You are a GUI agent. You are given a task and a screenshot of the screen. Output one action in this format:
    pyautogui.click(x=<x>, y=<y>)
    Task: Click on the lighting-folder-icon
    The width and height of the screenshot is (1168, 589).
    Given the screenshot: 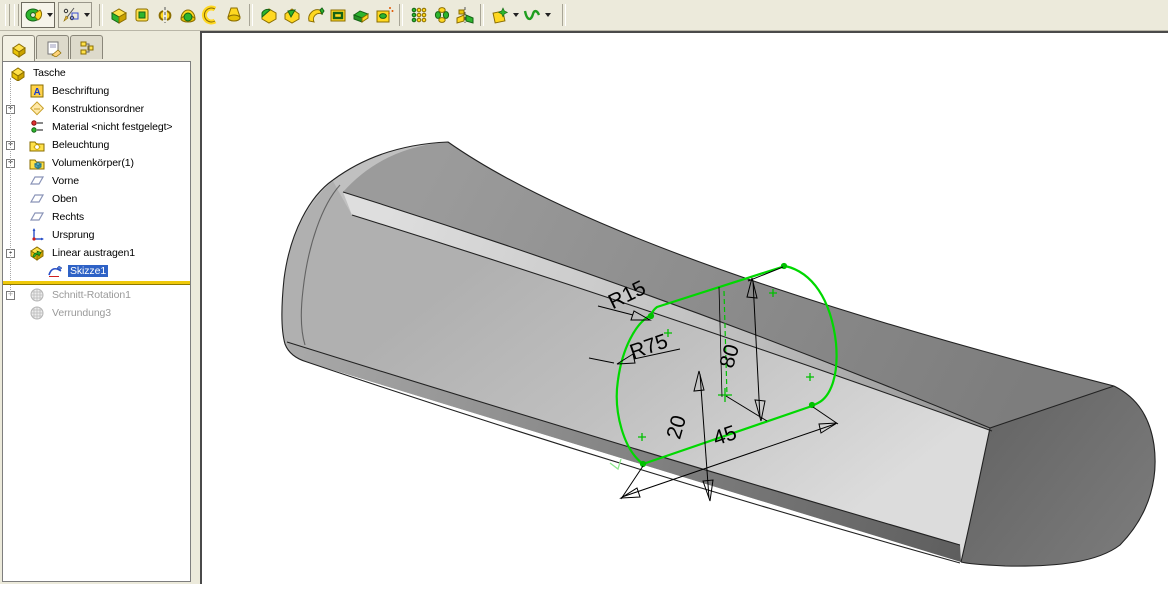 What is the action you would take?
    pyautogui.click(x=37, y=145)
    